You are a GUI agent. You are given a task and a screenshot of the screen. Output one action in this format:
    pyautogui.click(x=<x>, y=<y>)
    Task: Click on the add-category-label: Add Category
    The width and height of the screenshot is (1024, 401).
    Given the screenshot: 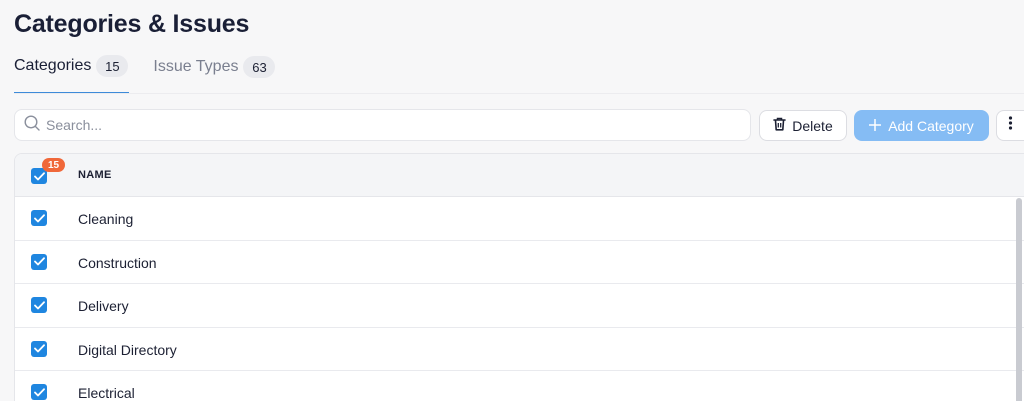 What is the action you would take?
    pyautogui.click(x=931, y=125)
    